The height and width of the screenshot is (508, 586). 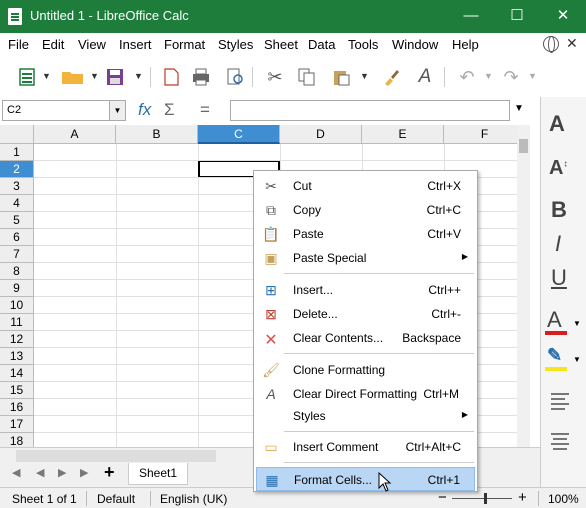 I want to click on context-item-clear-contents: ✕ Clear Contents... Backspace, so click(x=365, y=338).